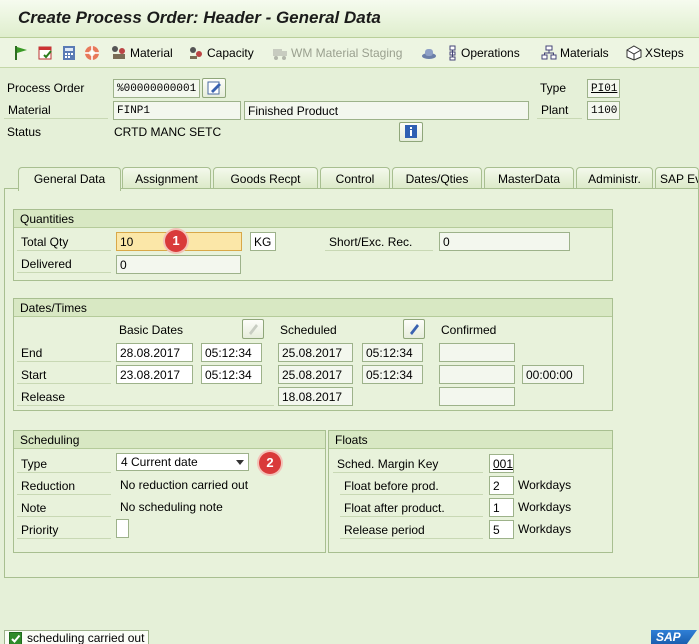 The height and width of the screenshot is (644, 699). I want to click on tab-assignment: Assignment, so click(166, 178).